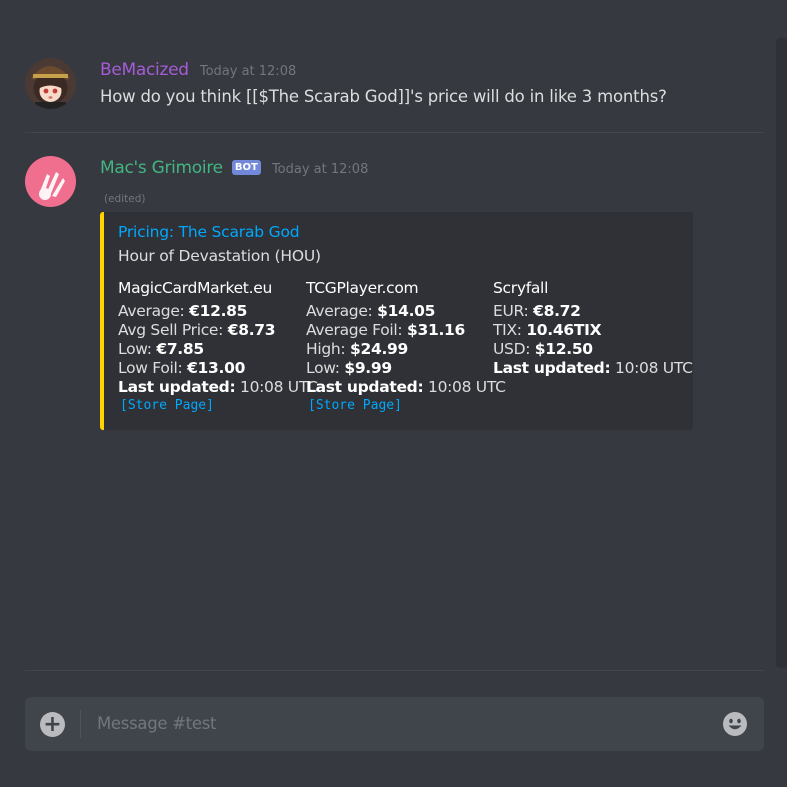  Describe the element at coordinates (182, 368) in the screenshot. I see `price-line: Low Foil: €13.00` at that location.